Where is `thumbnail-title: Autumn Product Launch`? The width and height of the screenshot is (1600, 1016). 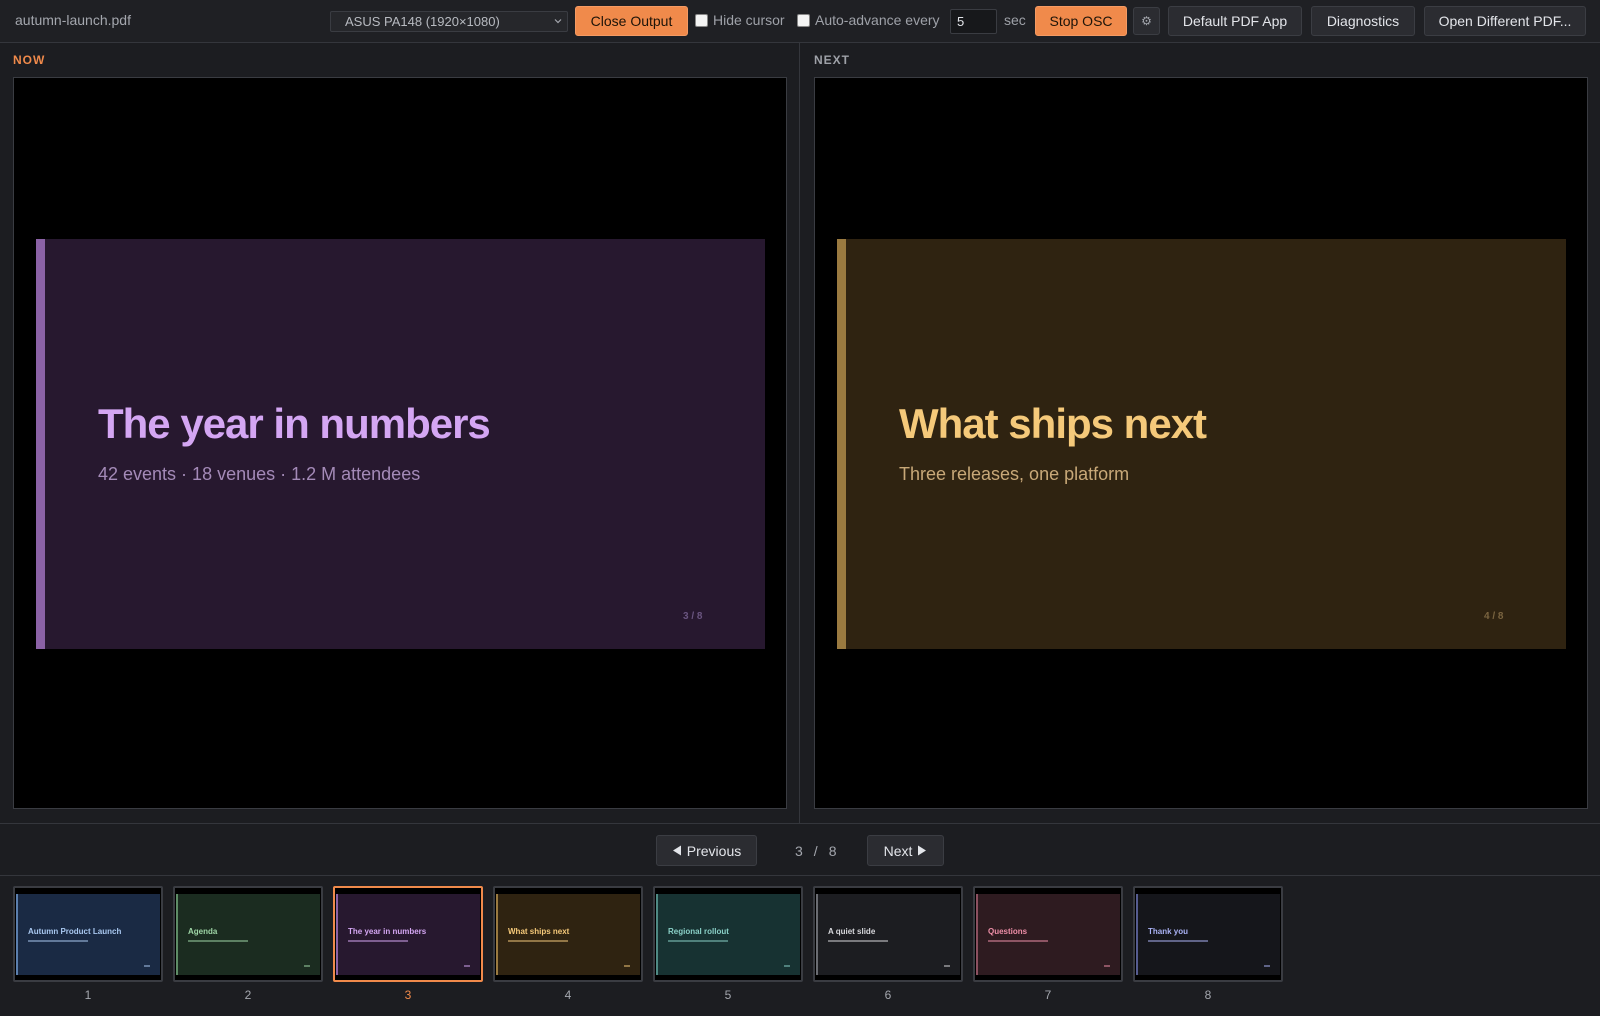 thumbnail-title: Autumn Product Launch is located at coordinates (75, 931).